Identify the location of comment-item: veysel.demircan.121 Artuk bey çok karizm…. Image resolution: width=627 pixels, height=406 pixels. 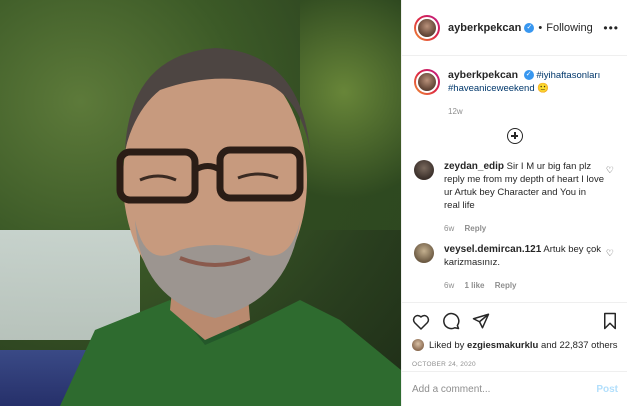
(515, 266).